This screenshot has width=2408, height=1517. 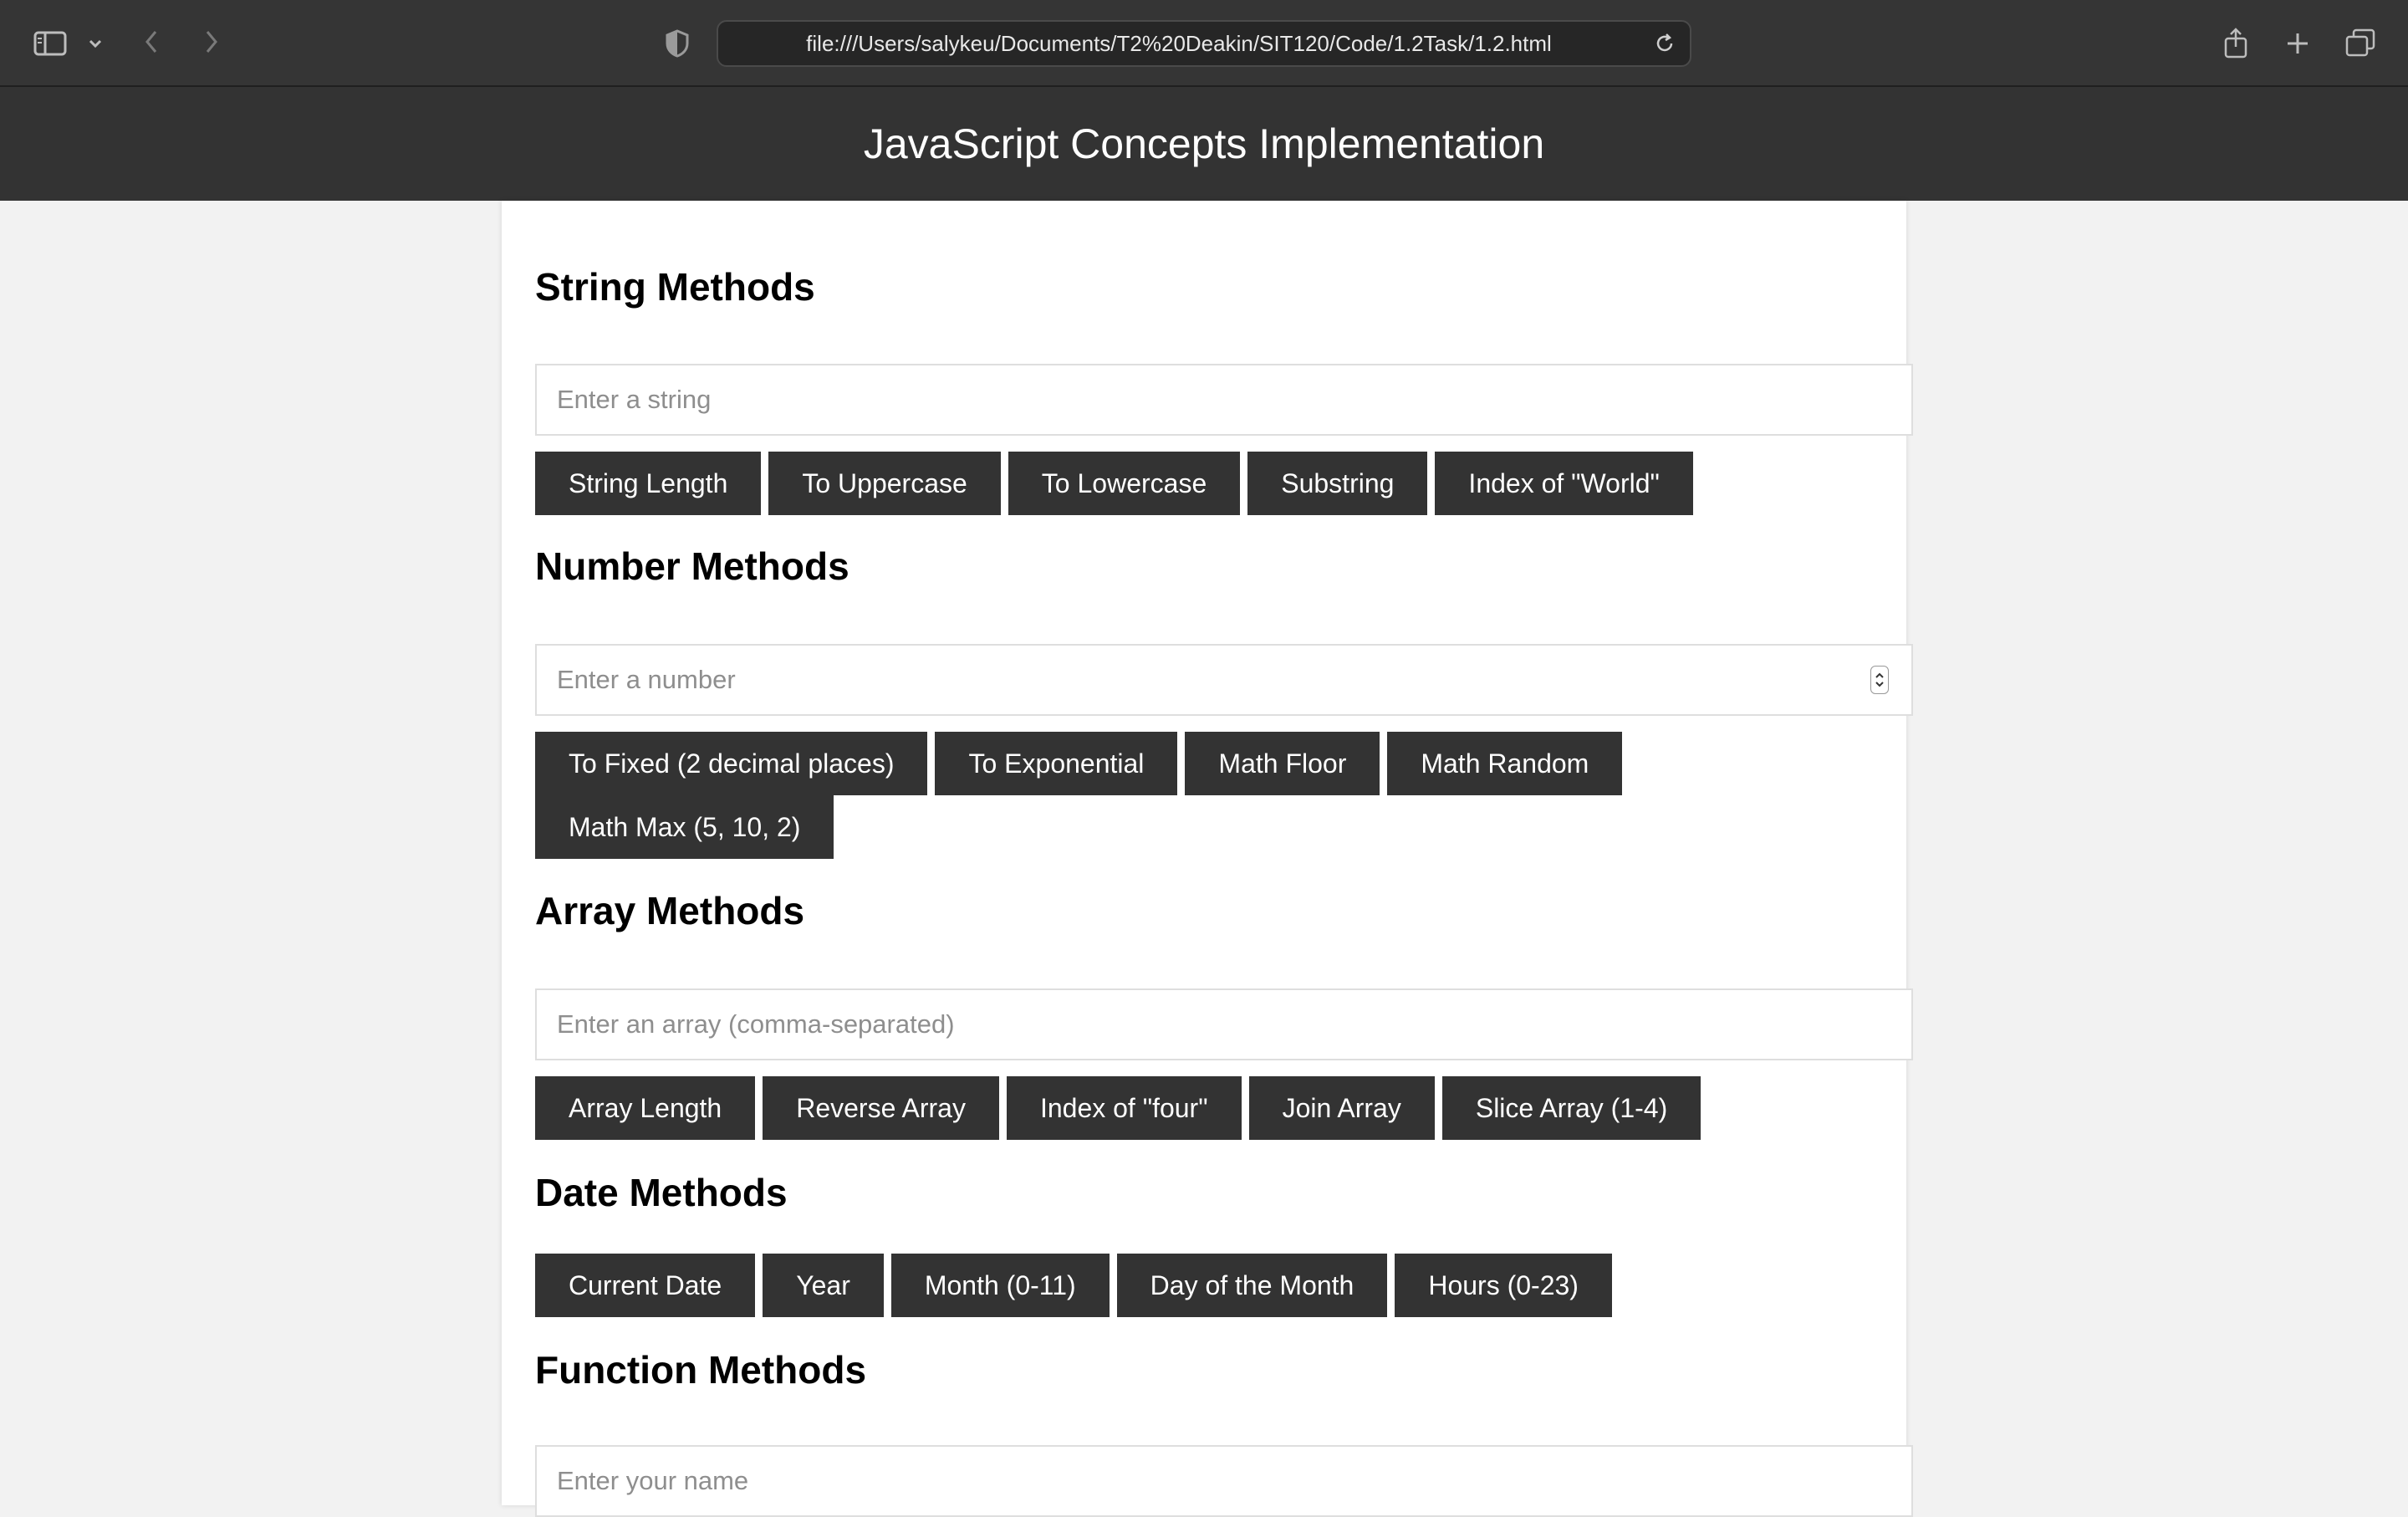 I want to click on date-methods-title: Date Methods, so click(x=662, y=1192).